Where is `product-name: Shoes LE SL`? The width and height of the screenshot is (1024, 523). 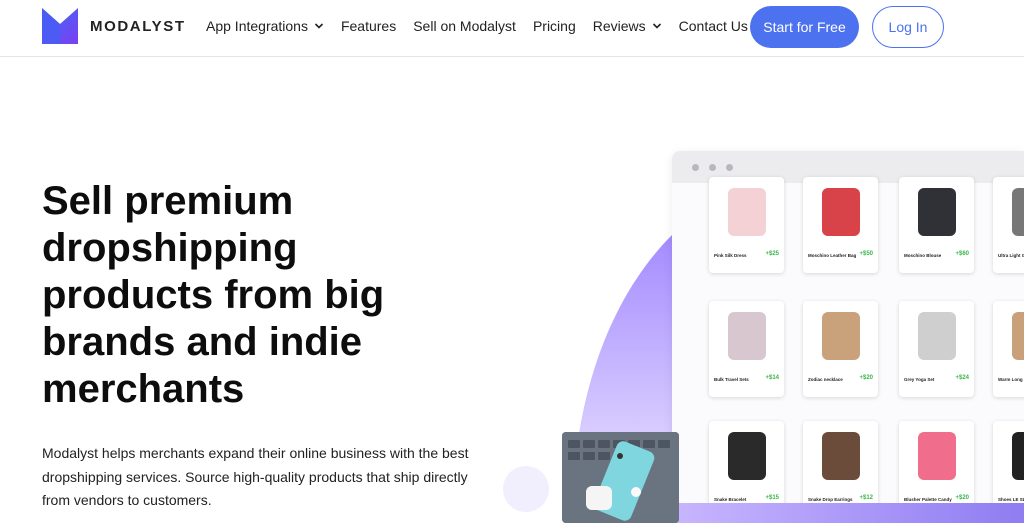 product-name: Shoes LE SL is located at coordinates (1011, 499).